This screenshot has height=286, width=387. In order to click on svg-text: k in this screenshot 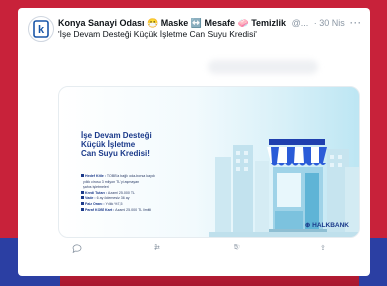, I will do `click(41, 30)`.